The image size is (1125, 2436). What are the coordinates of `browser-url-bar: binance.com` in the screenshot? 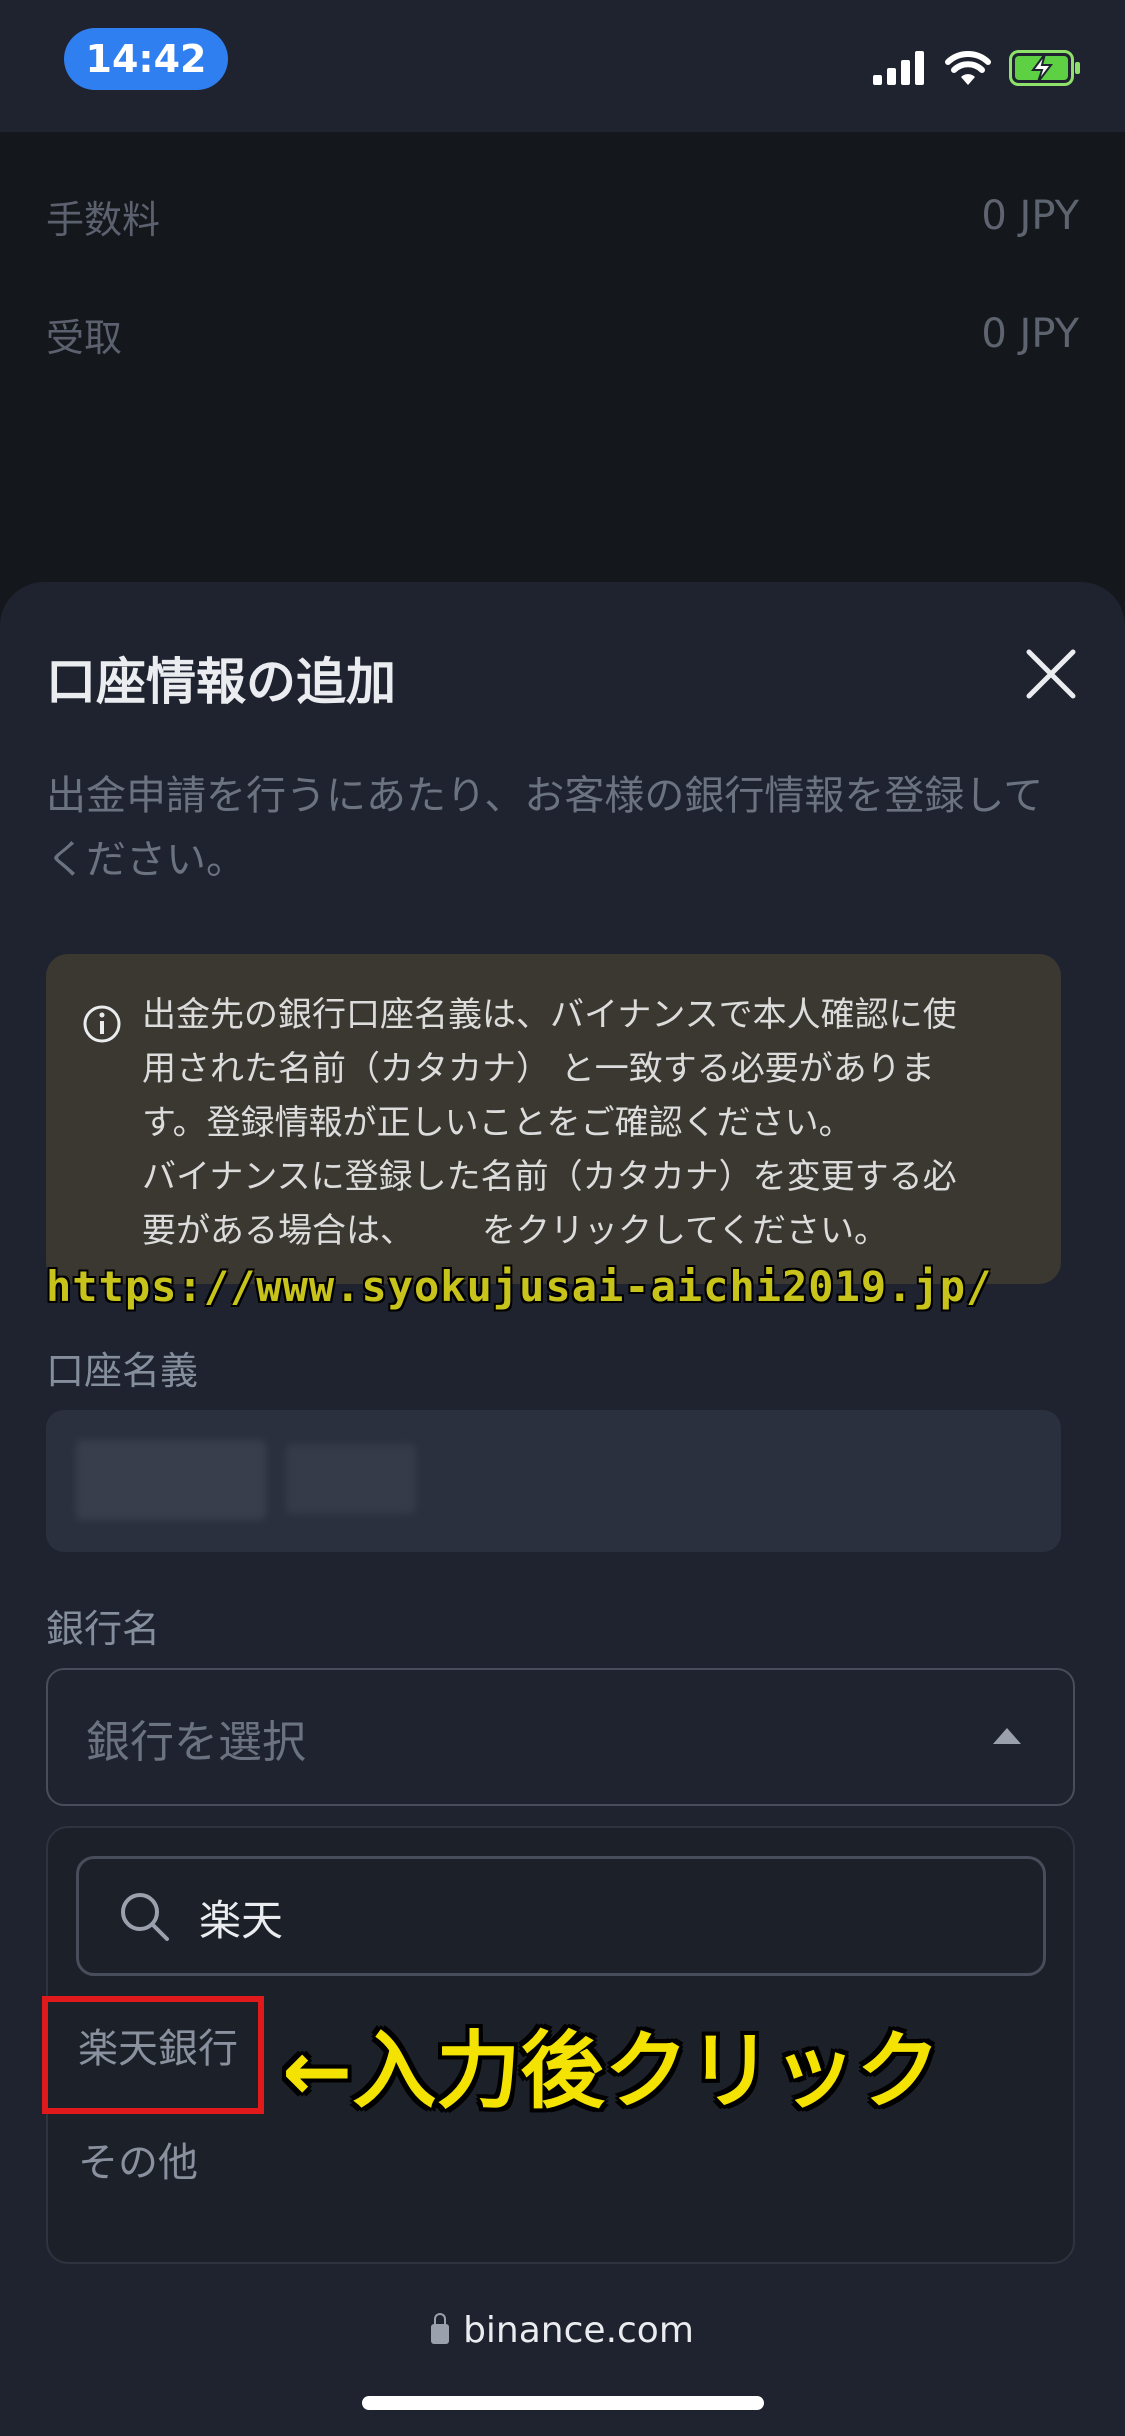 It's located at (562, 2330).